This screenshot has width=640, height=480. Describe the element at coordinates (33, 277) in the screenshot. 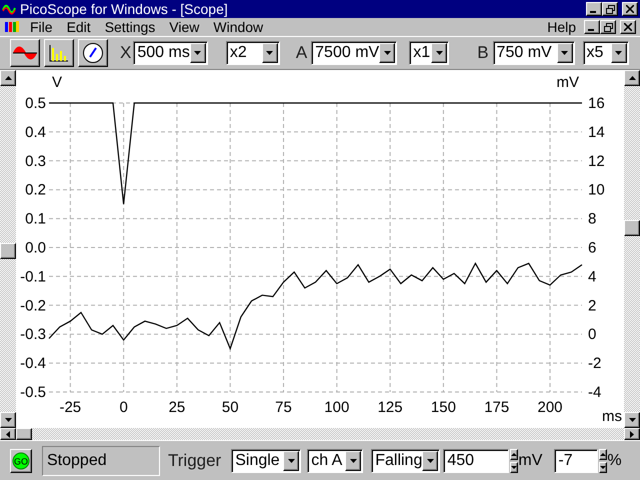

I see `y-axis-label: -0.1` at that location.